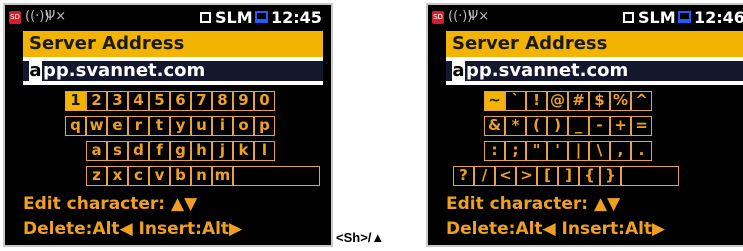  Describe the element at coordinates (138, 126) in the screenshot. I see `key-1-3: r` at that location.